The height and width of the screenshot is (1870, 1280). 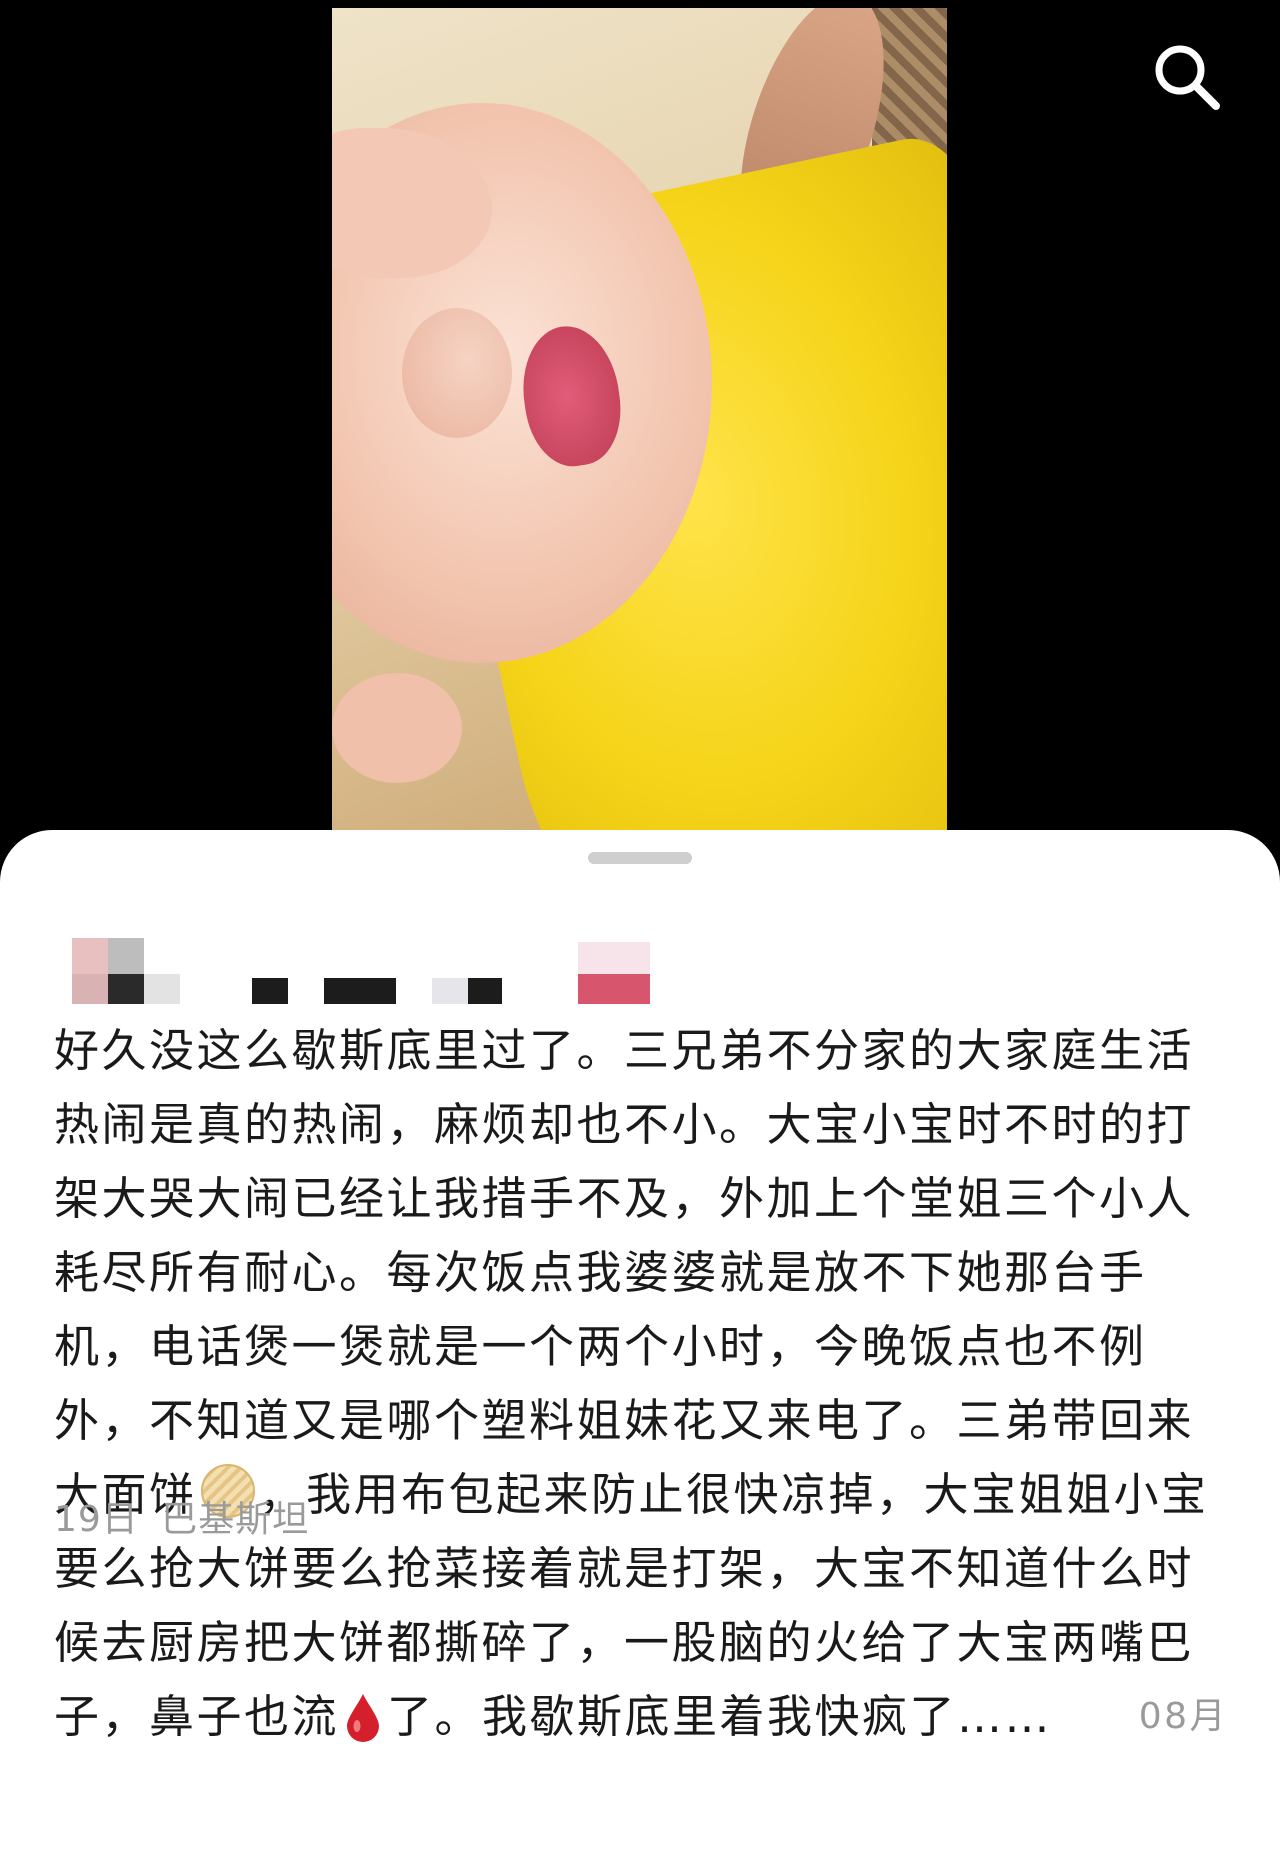 What do you see at coordinates (457, 373) in the screenshot?
I see `photo-nose` at bounding box center [457, 373].